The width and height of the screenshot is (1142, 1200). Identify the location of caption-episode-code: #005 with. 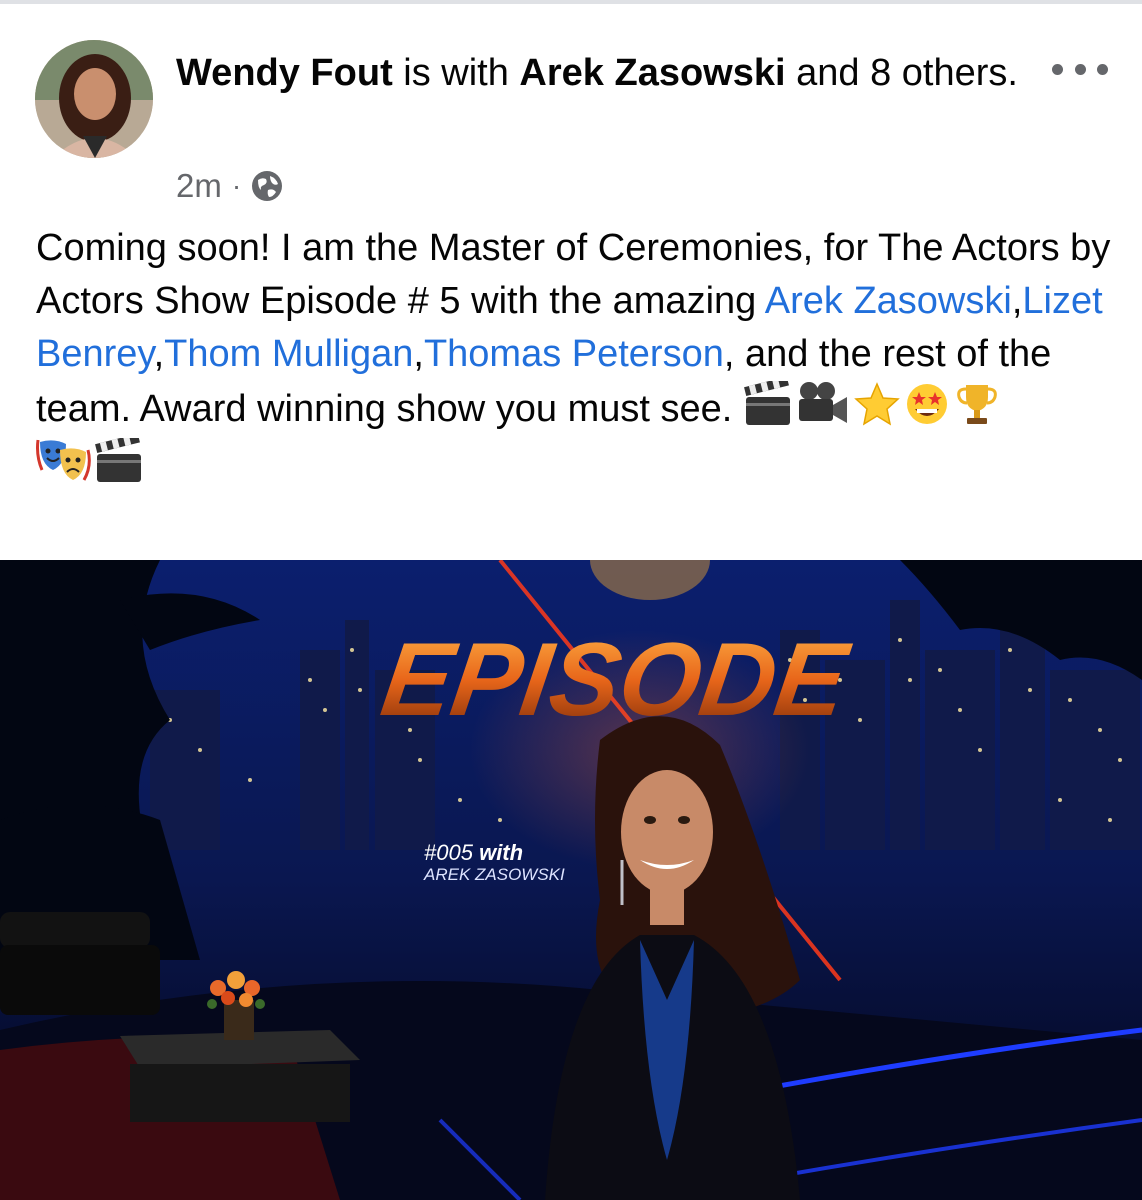
(473, 852).